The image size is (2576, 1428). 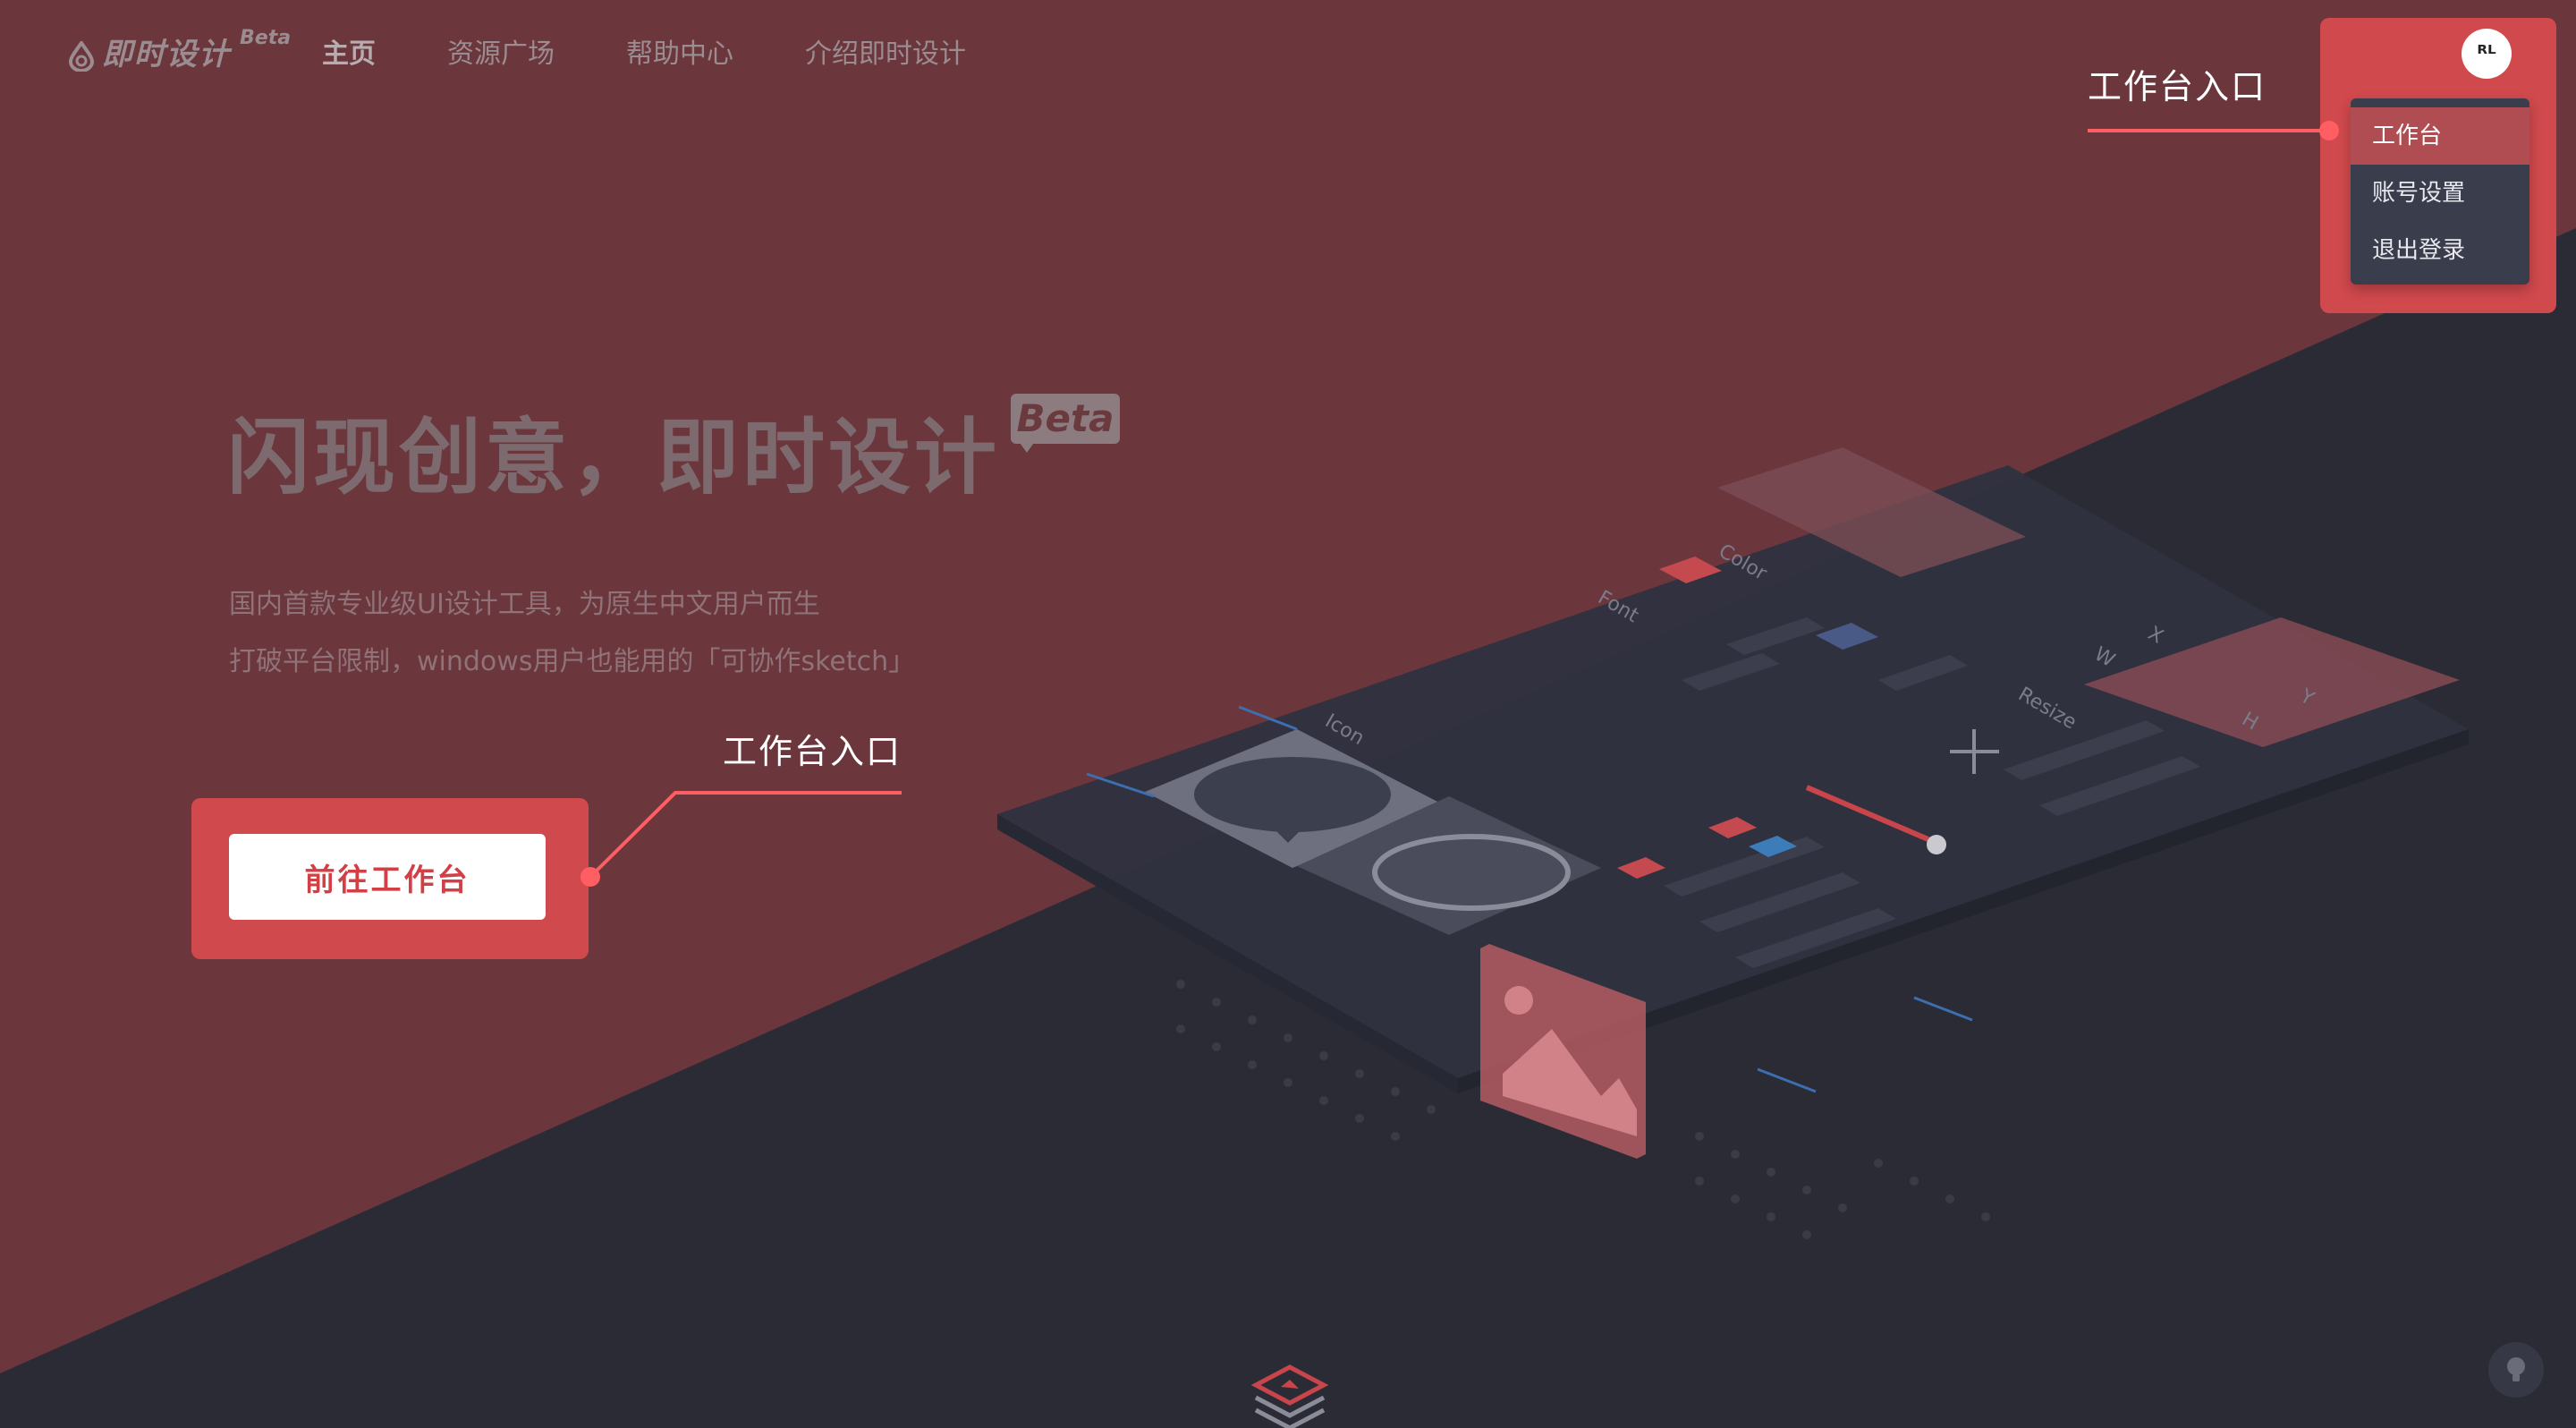 What do you see at coordinates (1027, 447) in the screenshot?
I see `hero-beta-badge-tail` at bounding box center [1027, 447].